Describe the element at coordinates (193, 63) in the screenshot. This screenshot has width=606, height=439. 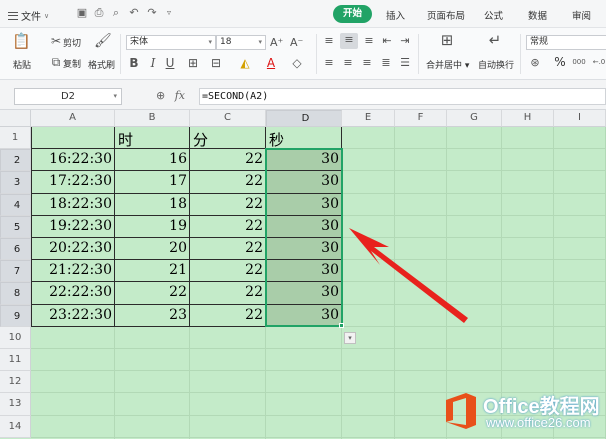
I see `borders-icon: ⊞` at that location.